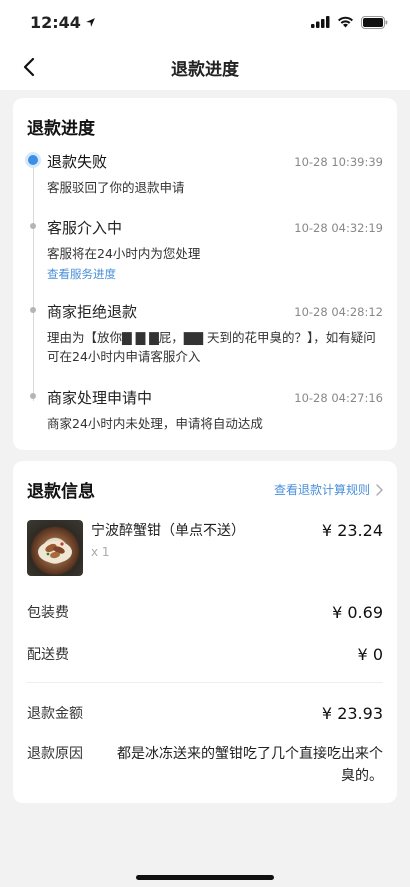 Image resolution: width=410 pixels, height=887 pixels. I want to click on refund-reason-label: 退款原因, so click(55, 754).